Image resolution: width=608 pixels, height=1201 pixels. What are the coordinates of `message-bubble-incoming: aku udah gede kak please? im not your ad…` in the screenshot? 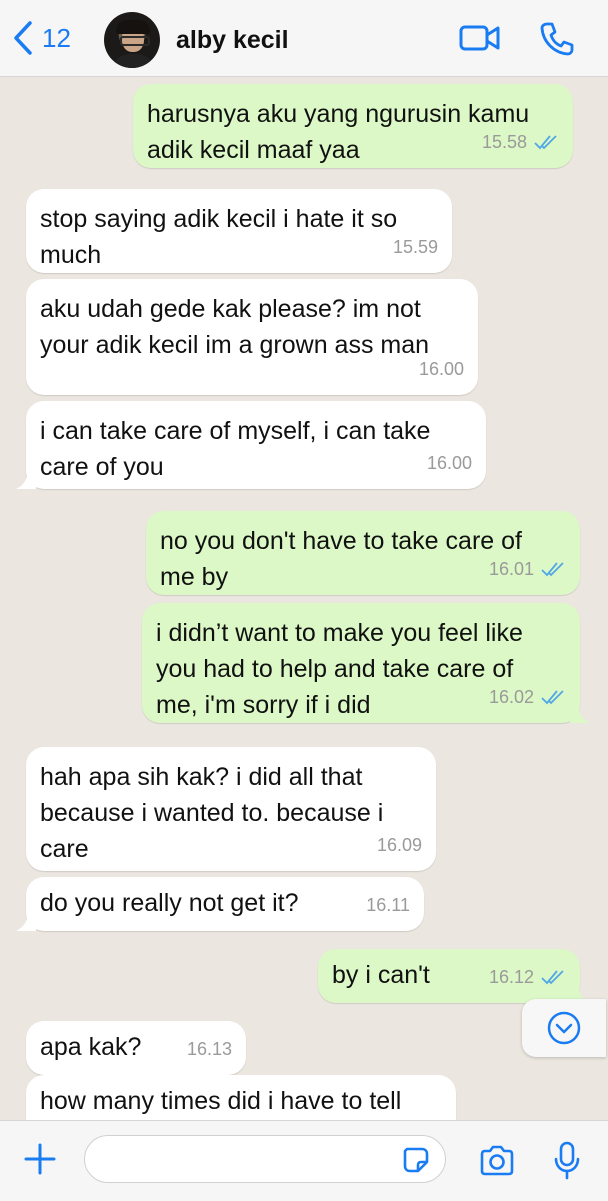 It's located at (252, 337).